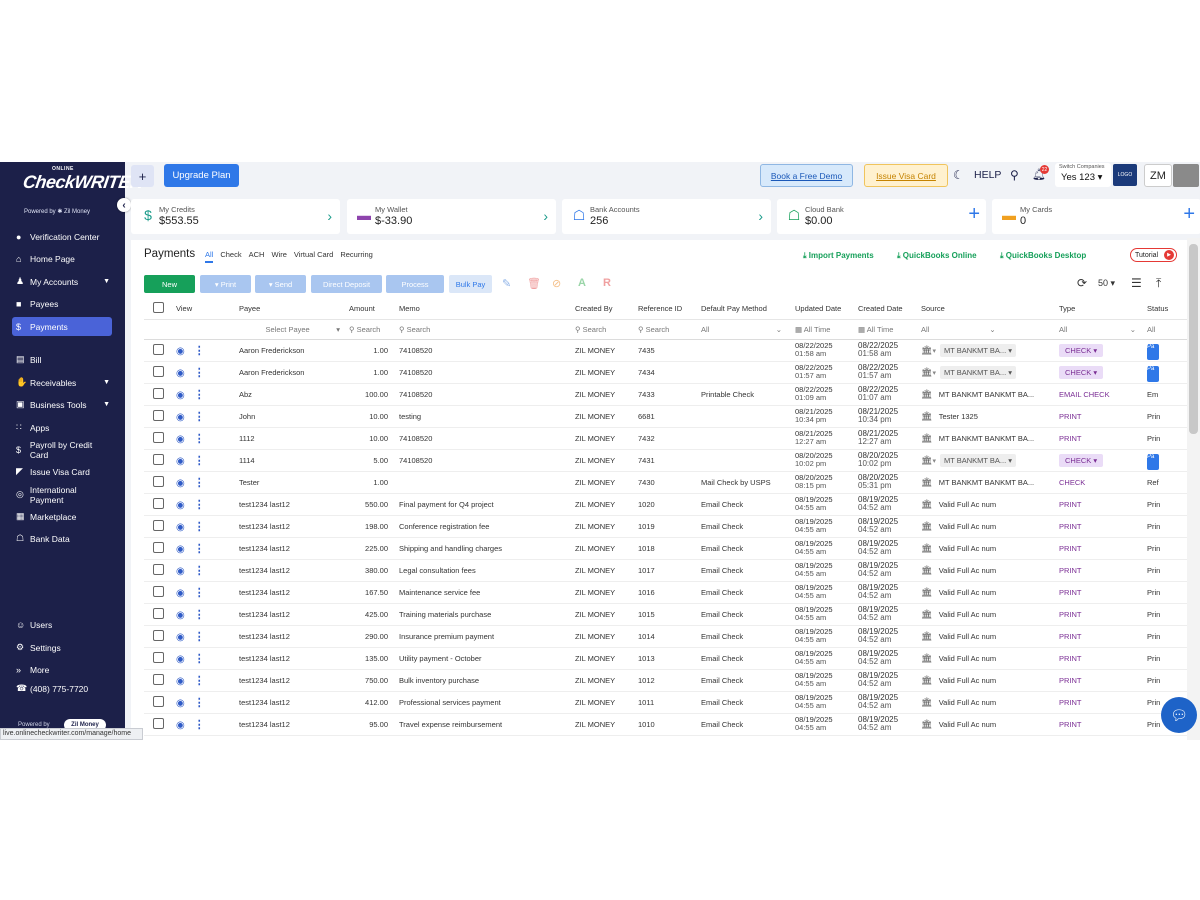  I want to click on help-link: HELP, so click(987, 175).